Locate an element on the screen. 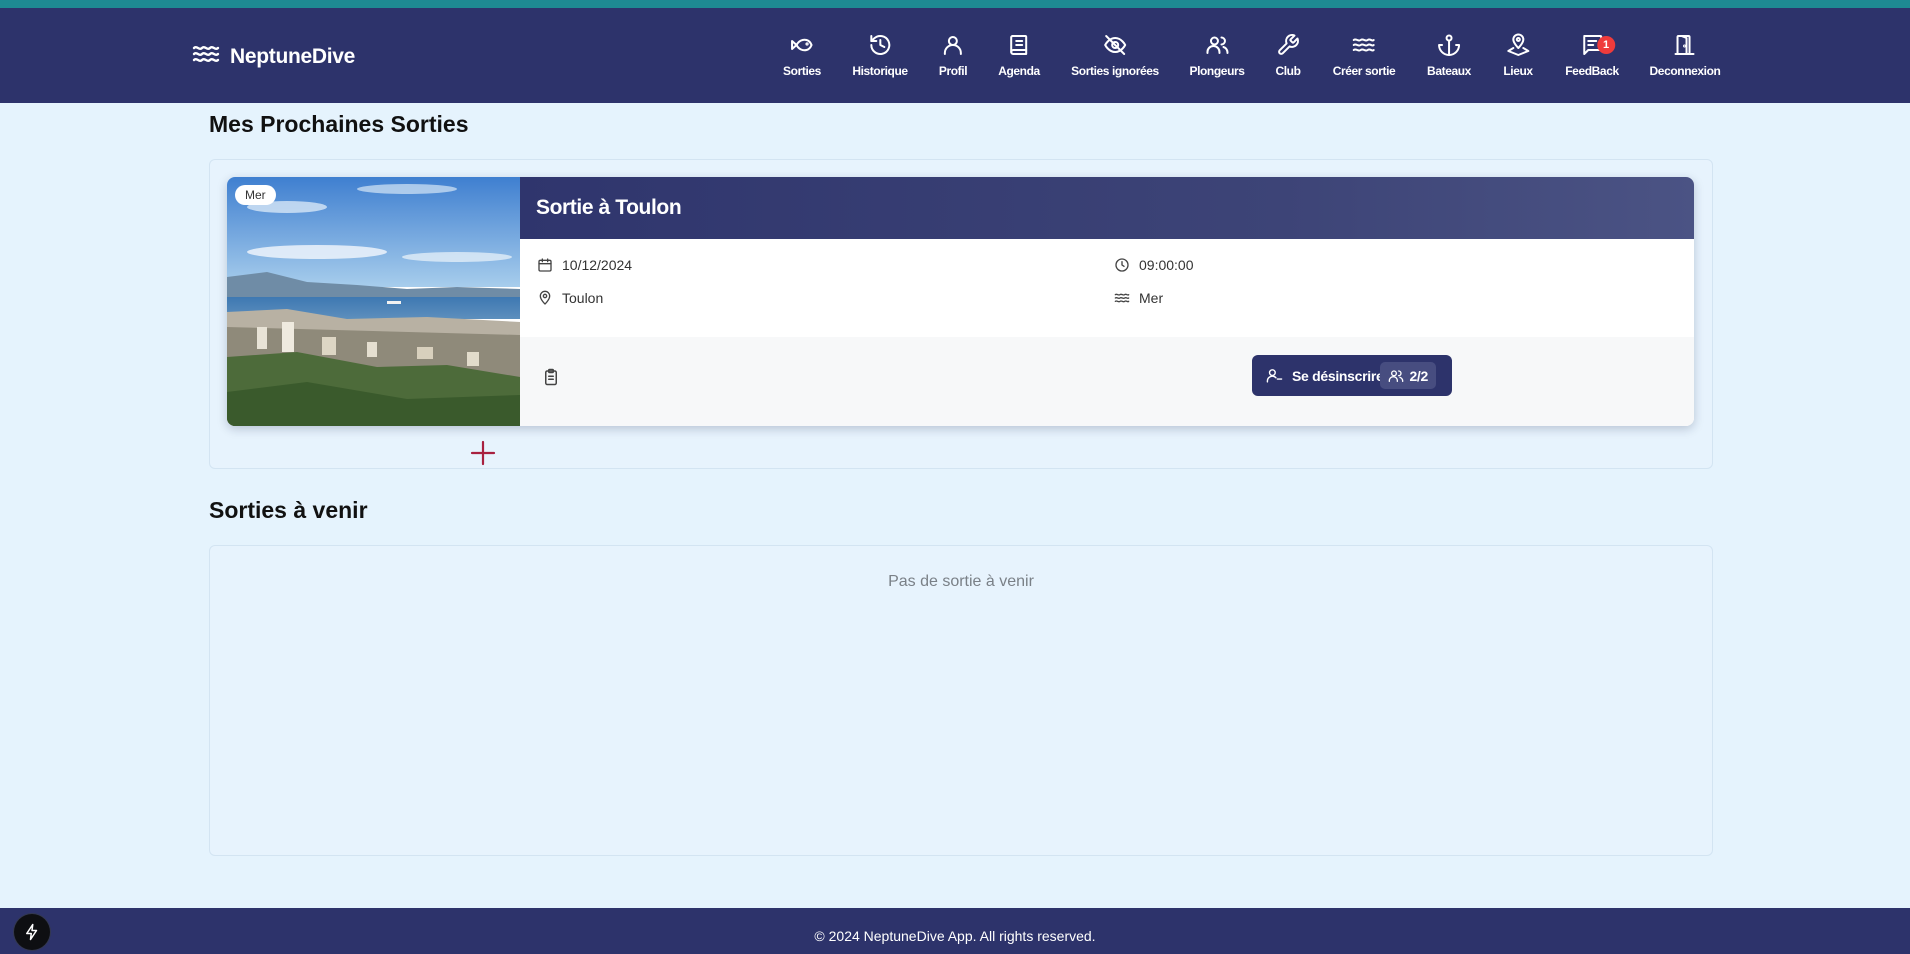  nav-label: Club is located at coordinates (1288, 71).